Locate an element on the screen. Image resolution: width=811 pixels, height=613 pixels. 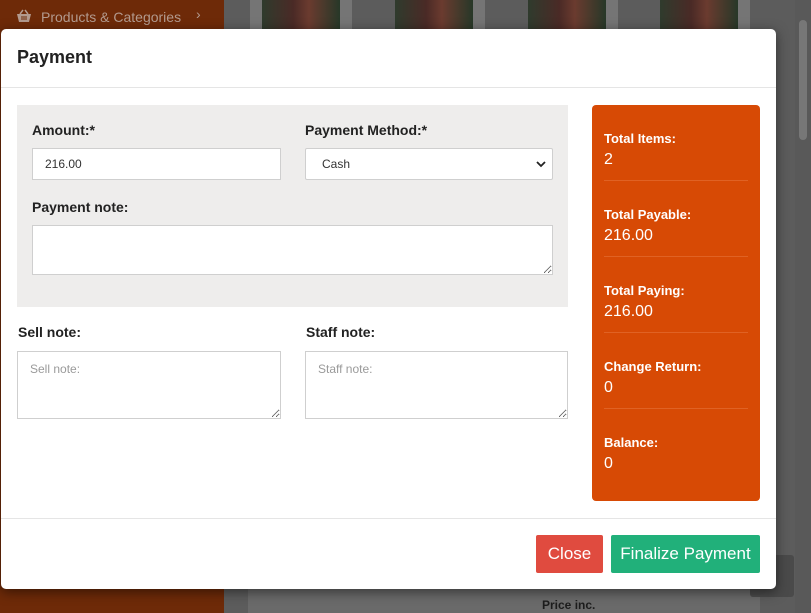
summary-label: Balance: is located at coordinates (631, 442).